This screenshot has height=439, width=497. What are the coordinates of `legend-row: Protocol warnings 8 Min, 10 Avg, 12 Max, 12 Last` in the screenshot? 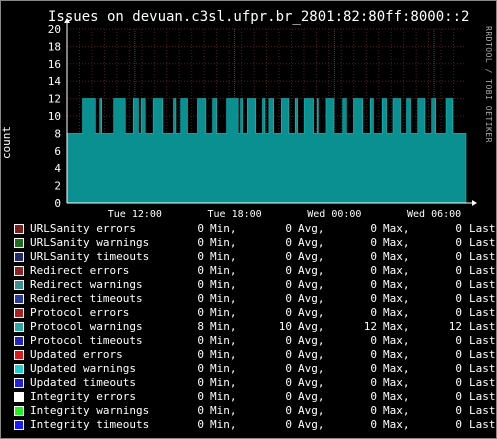 It's located at (255, 327).